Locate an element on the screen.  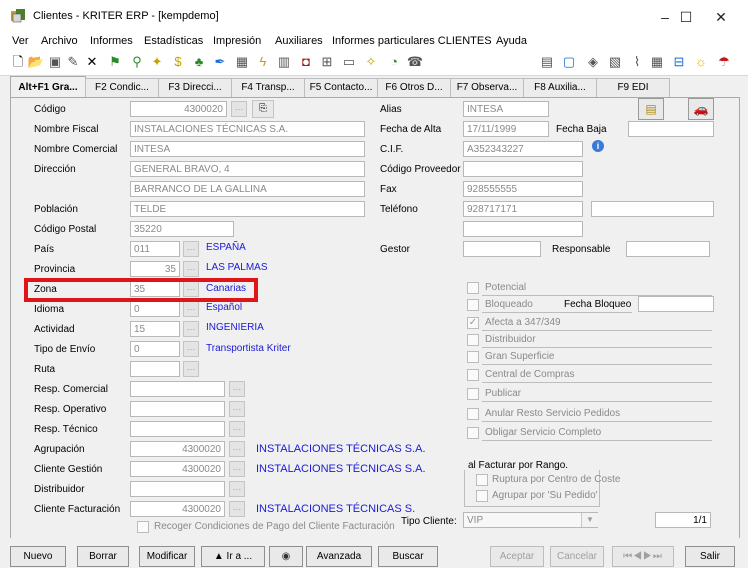
calculator-icon: ▤ is located at coordinates (547, 62).